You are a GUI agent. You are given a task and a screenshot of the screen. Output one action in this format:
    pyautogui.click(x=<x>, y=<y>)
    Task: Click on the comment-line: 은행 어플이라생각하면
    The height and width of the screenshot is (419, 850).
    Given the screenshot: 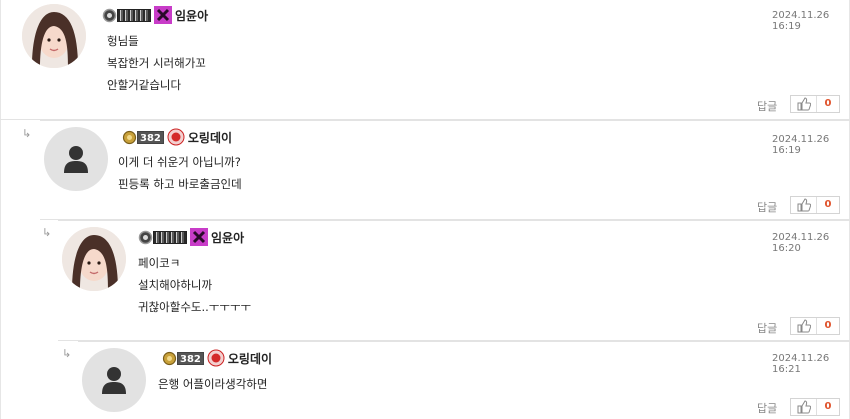 What is the action you would take?
    pyautogui.click(x=213, y=384)
    